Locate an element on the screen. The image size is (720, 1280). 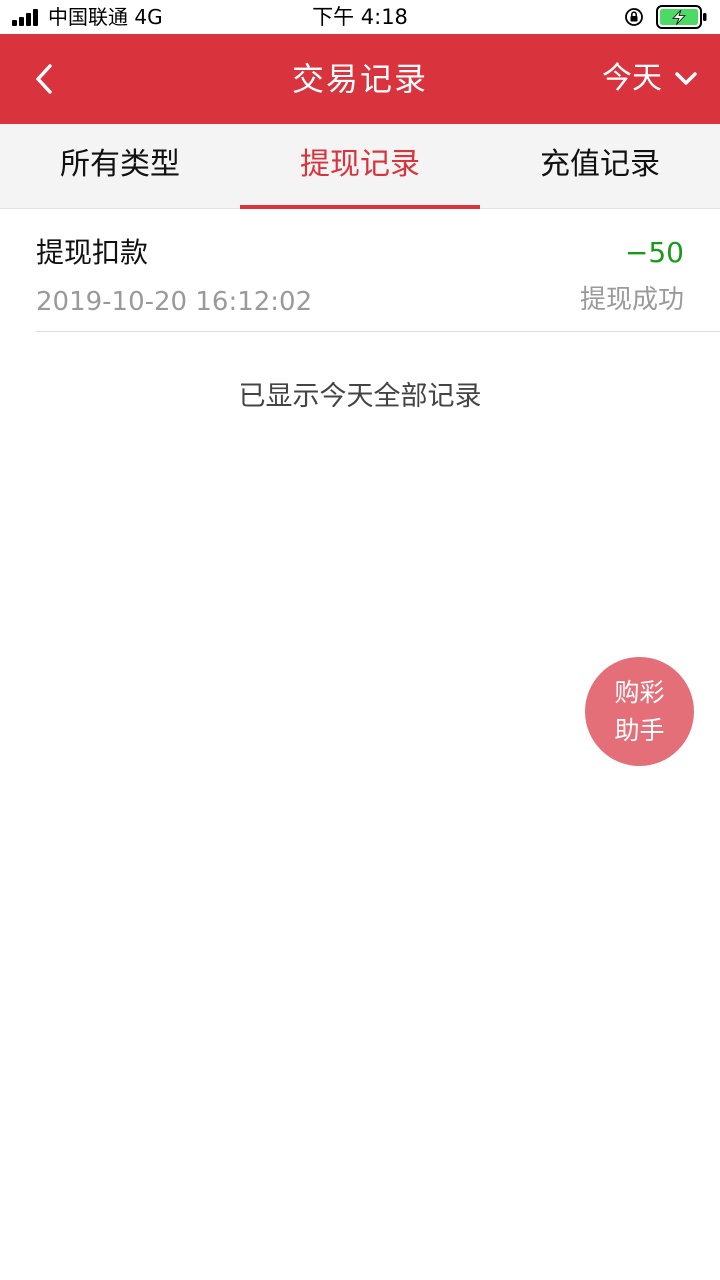
battery-charging-icon is located at coordinates (681, 17).